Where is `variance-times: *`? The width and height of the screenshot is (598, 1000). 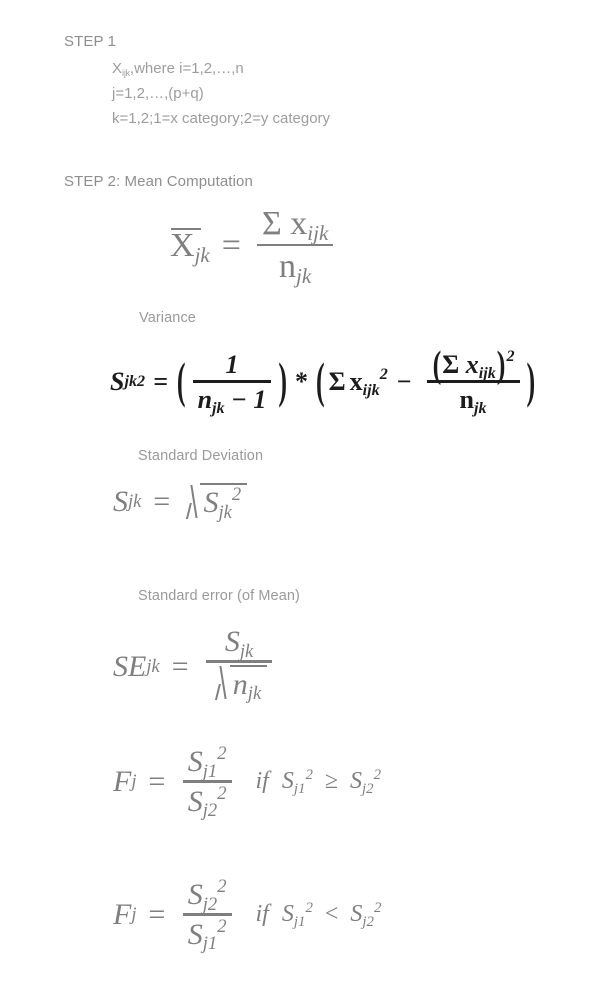
variance-times: * is located at coordinates (301, 382).